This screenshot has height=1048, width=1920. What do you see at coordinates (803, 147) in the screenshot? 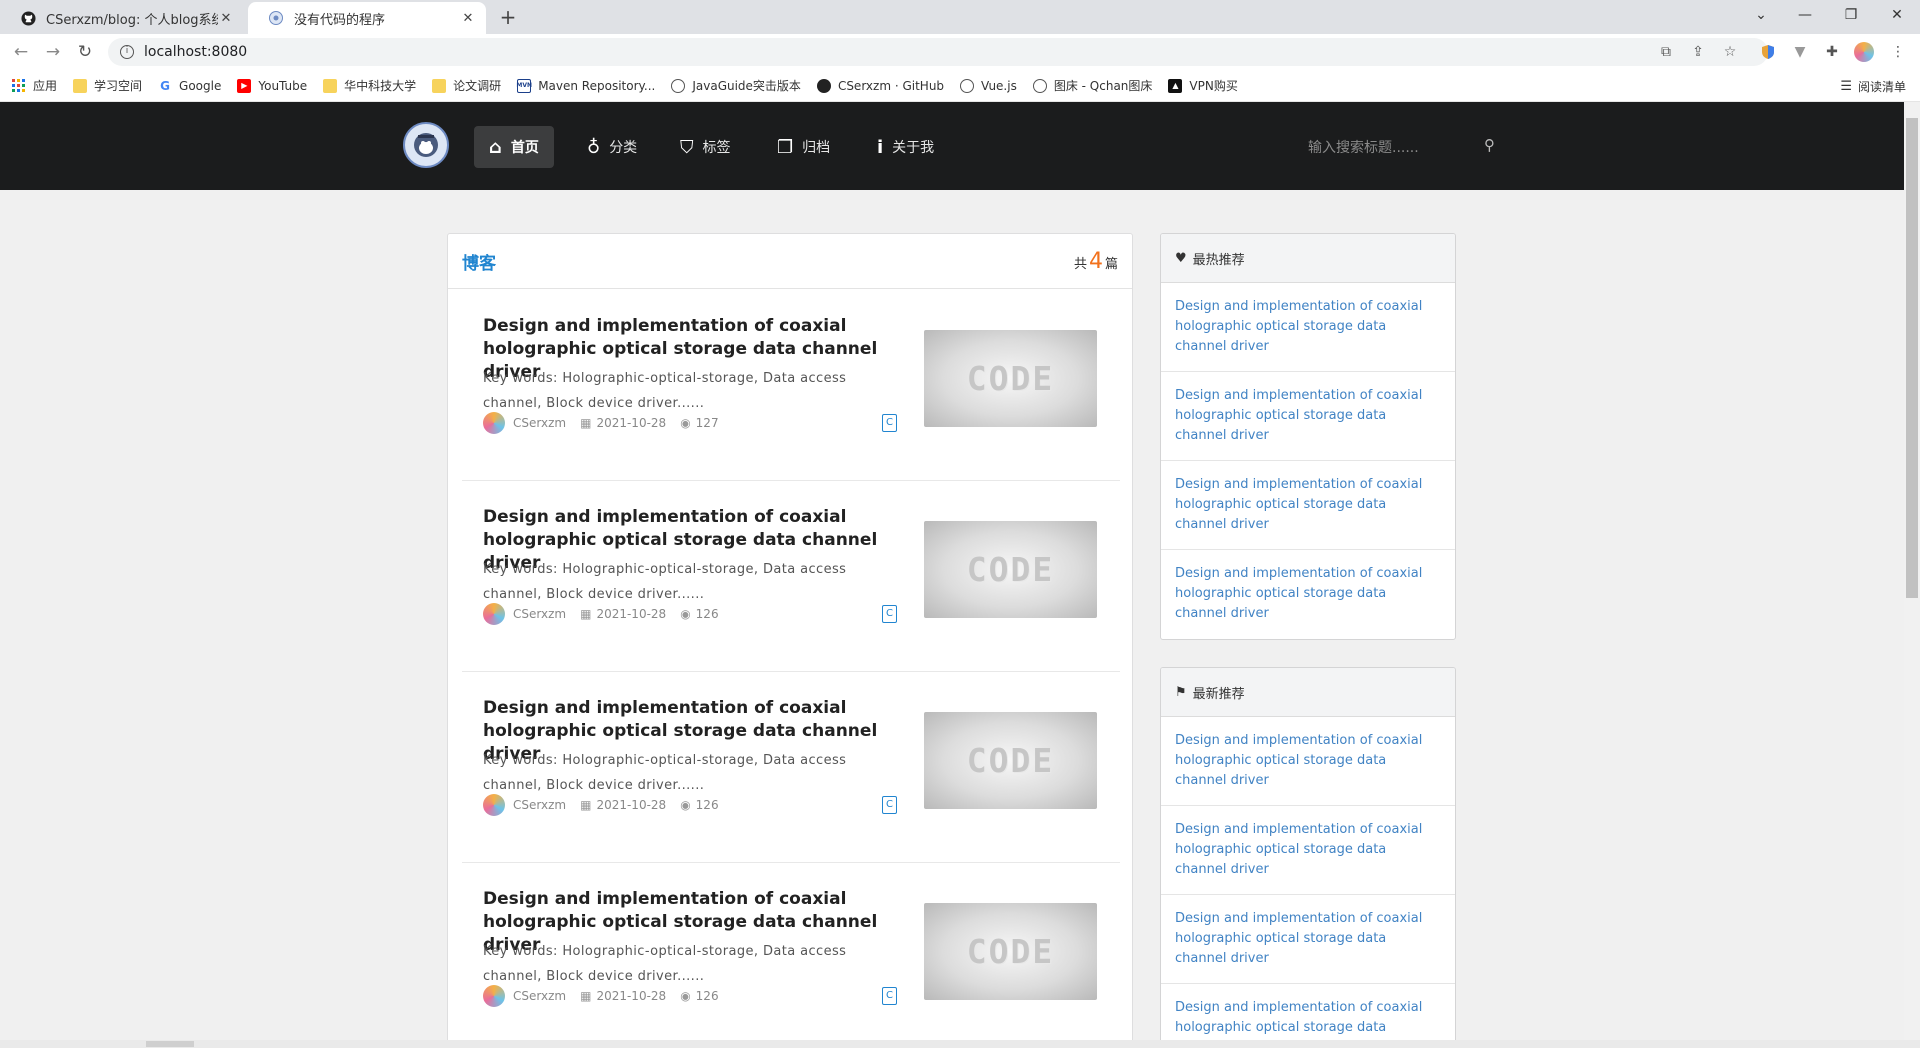
I see `nav-archive: ❐ 归档` at bounding box center [803, 147].